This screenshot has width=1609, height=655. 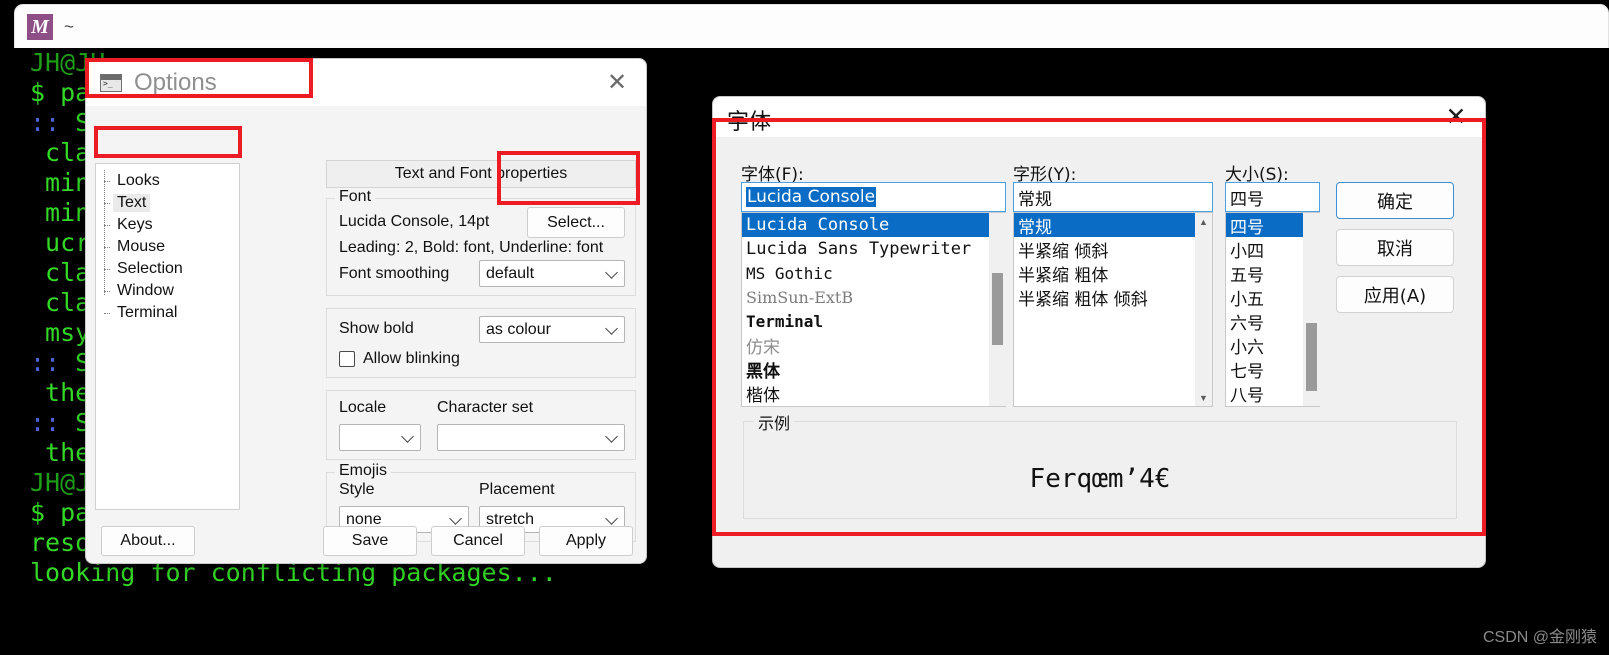 I want to click on apply-button: 应用(A), so click(x=1395, y=294).